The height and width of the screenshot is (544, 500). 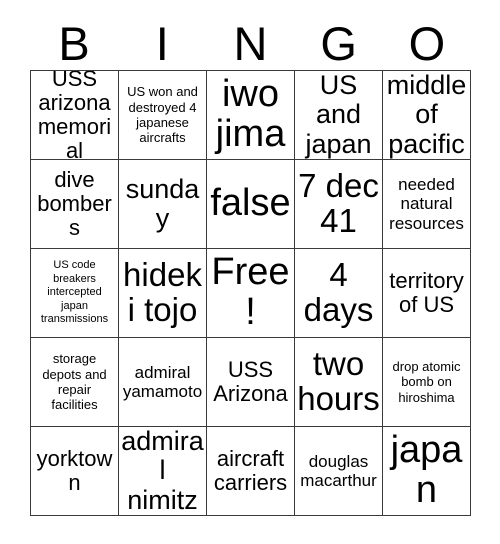 I want to click on bingo-cell-r4-c2: admiral yamamoto, so click(x=163, y=382).